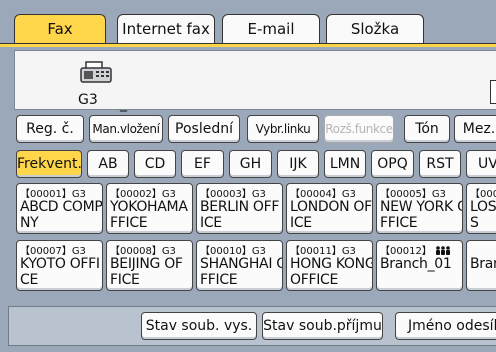 This screenshot has width=496, height=352. I want to click on destination-card: 【00003】G3 BERLIN OFF ICE, so click(239, 208).